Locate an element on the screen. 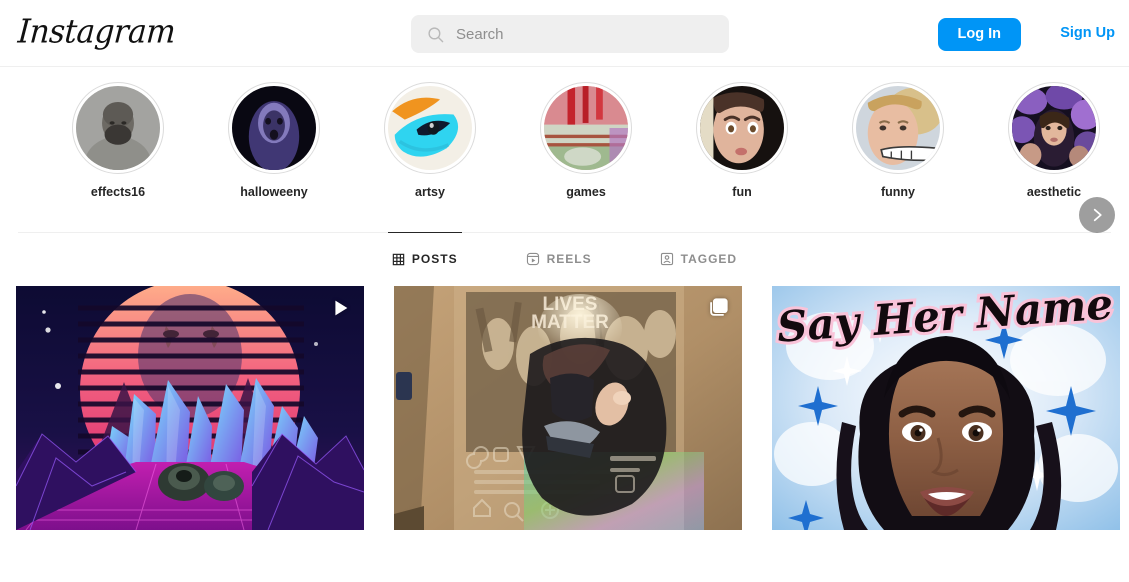 The image size is (1129, 582). search-icon is located at coordinates (436, 34).